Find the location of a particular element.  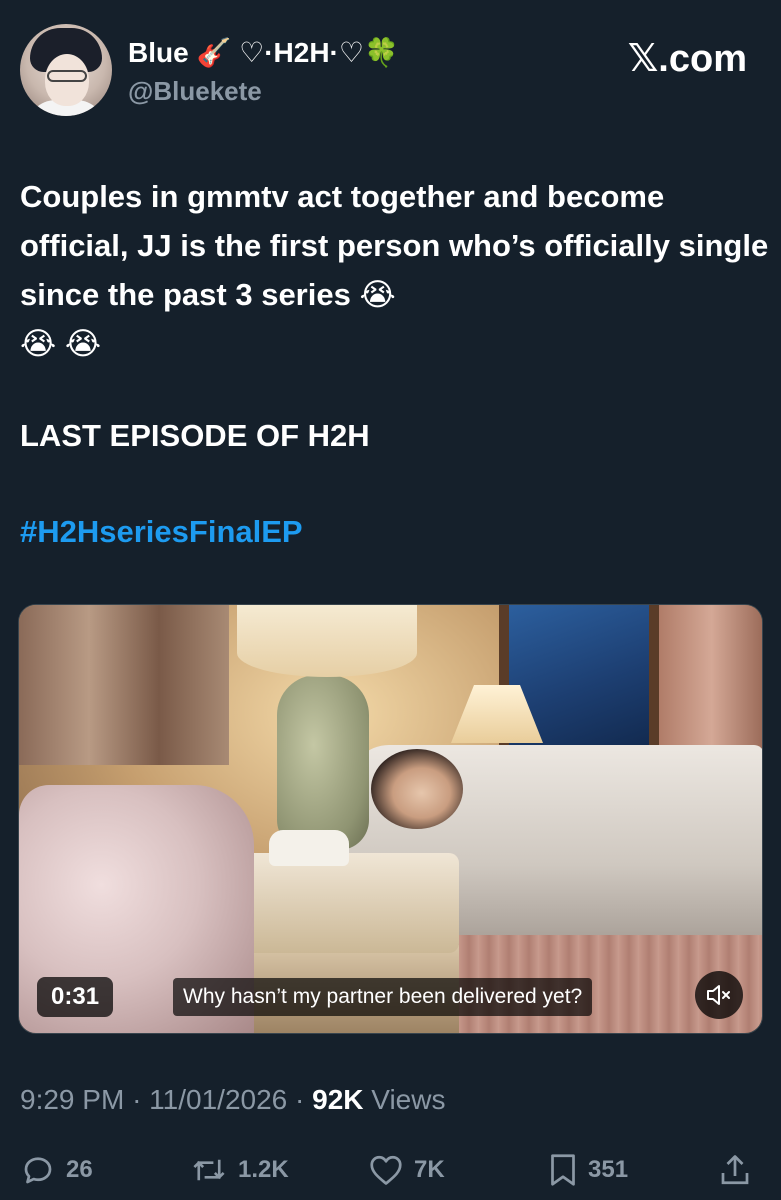

bookmark-icon is located at coordinates (563, 1170).